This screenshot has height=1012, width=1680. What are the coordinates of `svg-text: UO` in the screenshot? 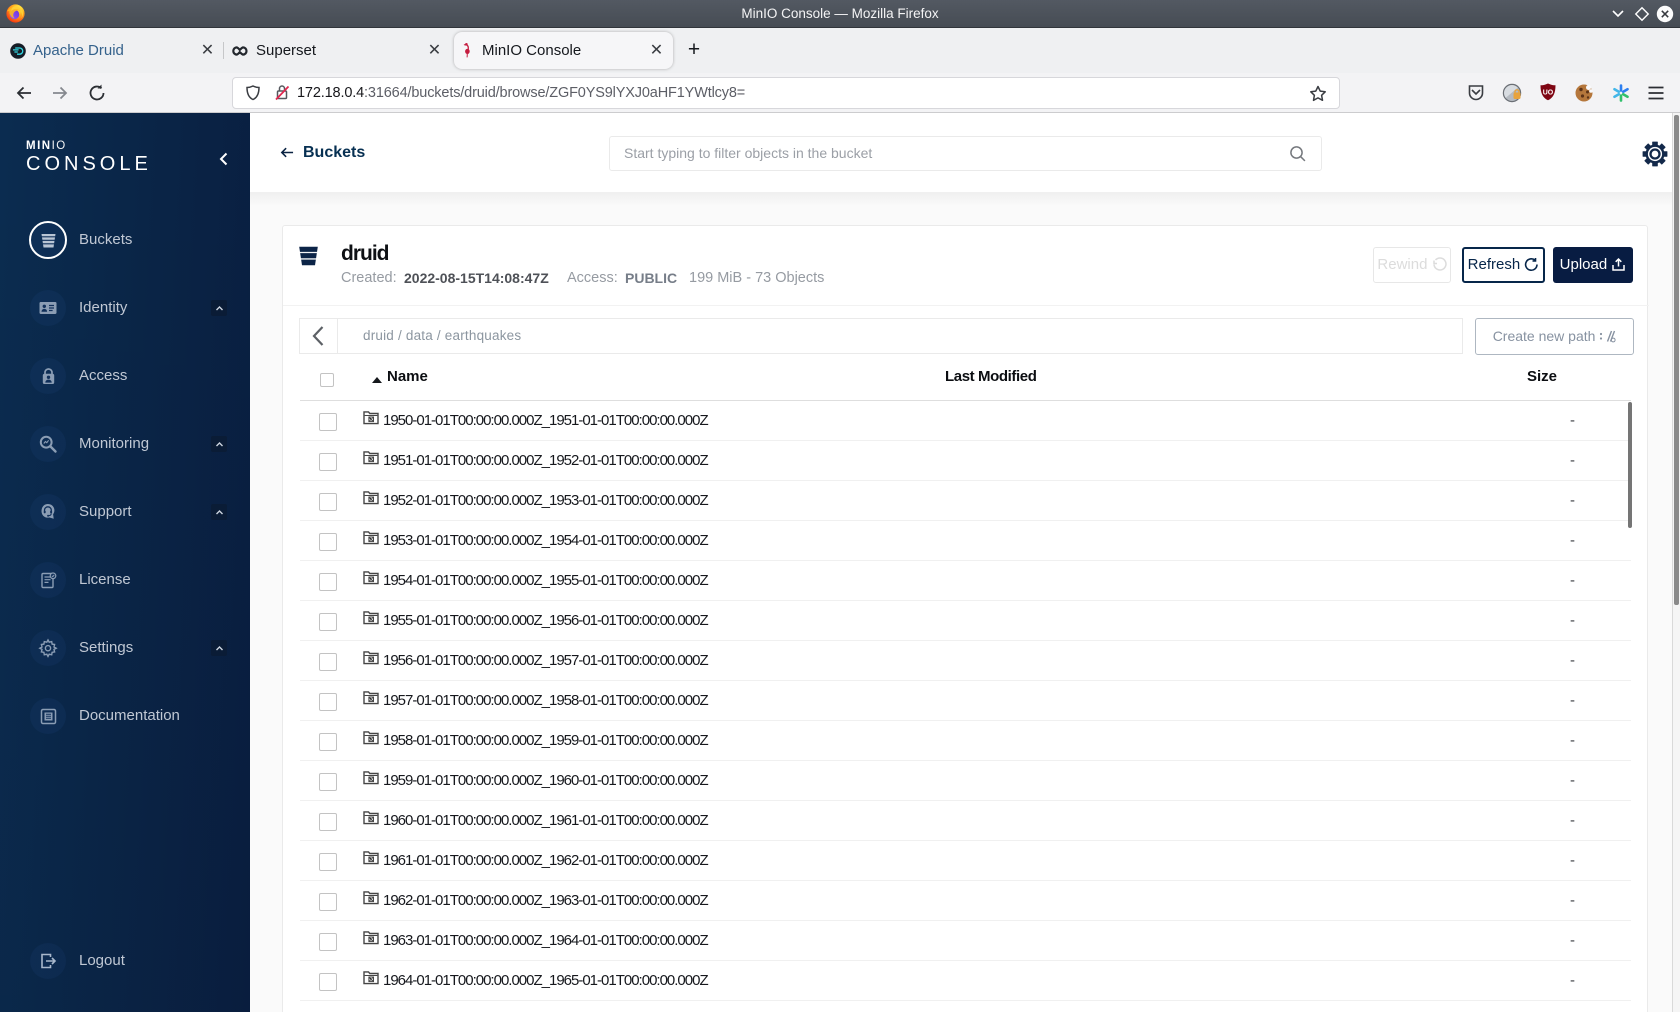 It's located at (1548, 93).